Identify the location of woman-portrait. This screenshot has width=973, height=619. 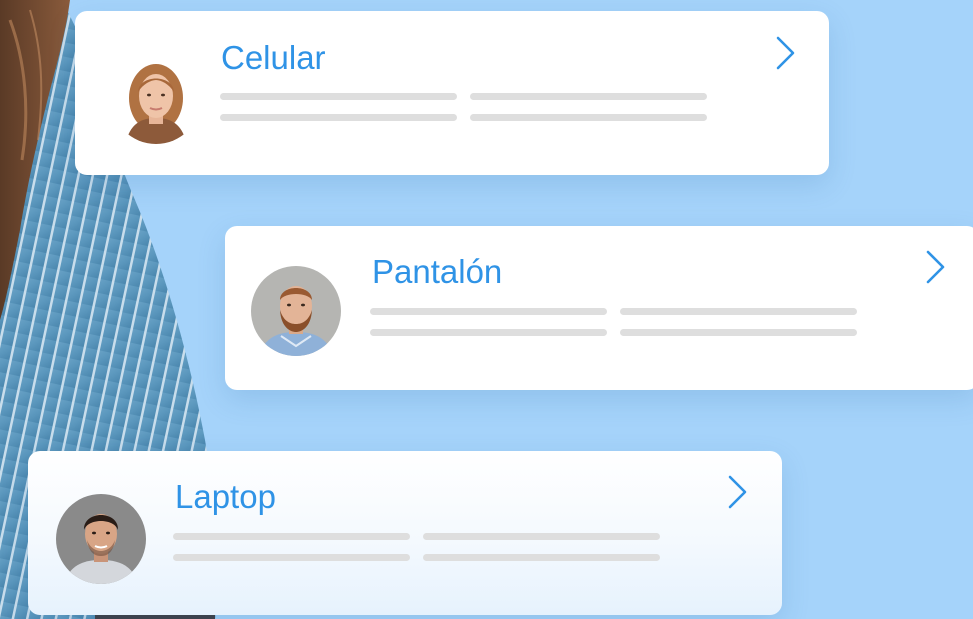
(156, 99).